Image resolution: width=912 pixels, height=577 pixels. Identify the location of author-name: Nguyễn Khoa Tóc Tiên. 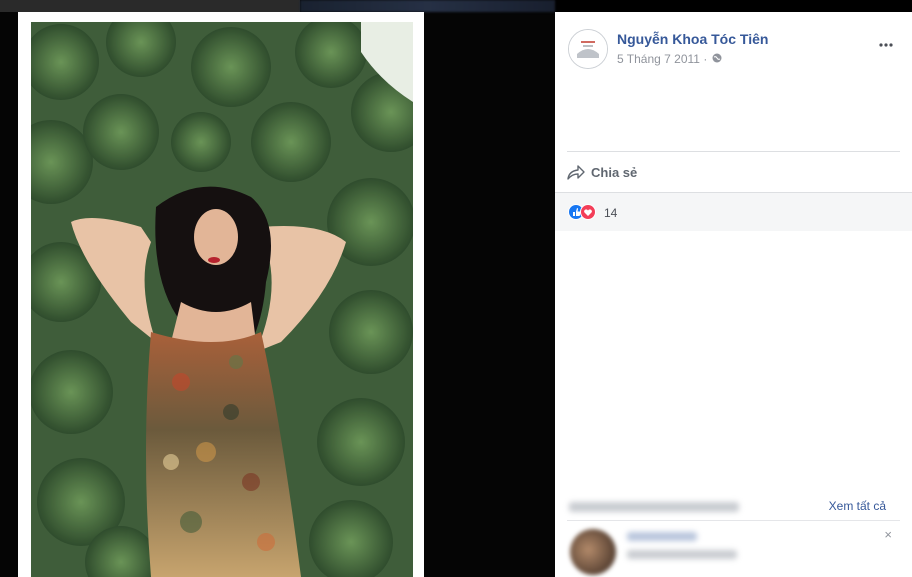
(692, 39).